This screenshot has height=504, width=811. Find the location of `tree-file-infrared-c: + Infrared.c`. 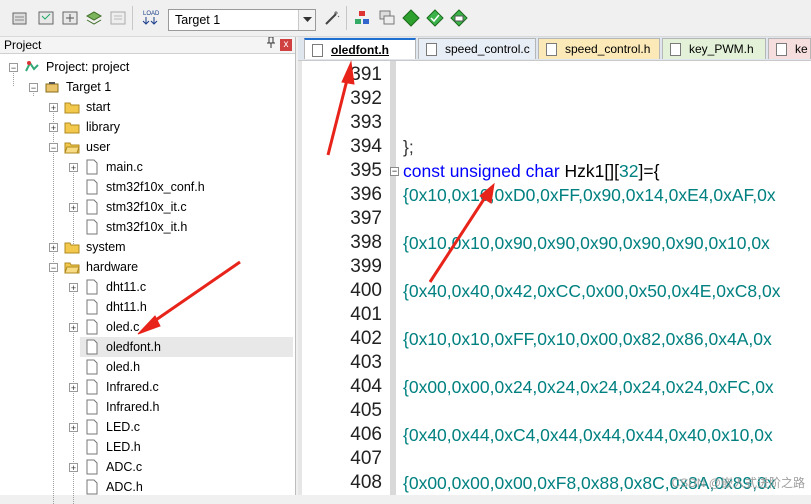

tree-file-infrared-c: + Infrared.c is located at coordinates (147, 387).